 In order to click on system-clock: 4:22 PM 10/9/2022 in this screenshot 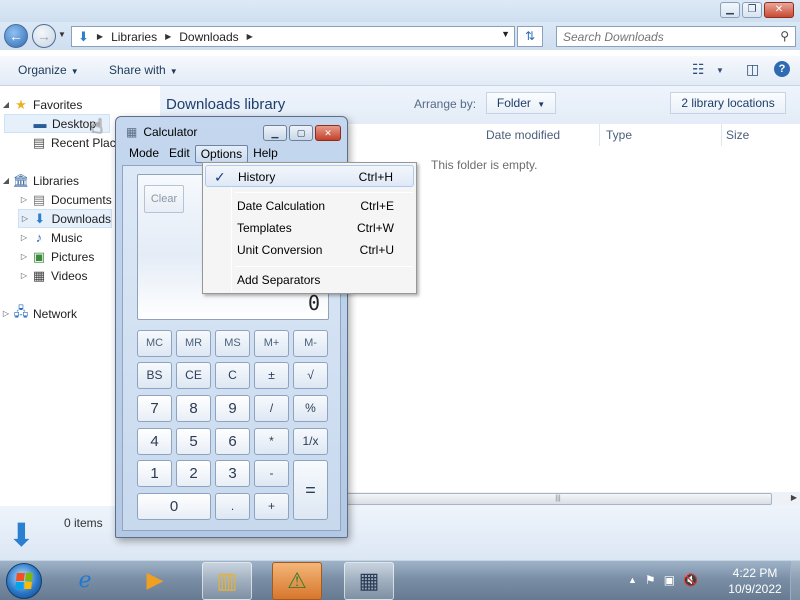, I will do `click(755, 581)`.